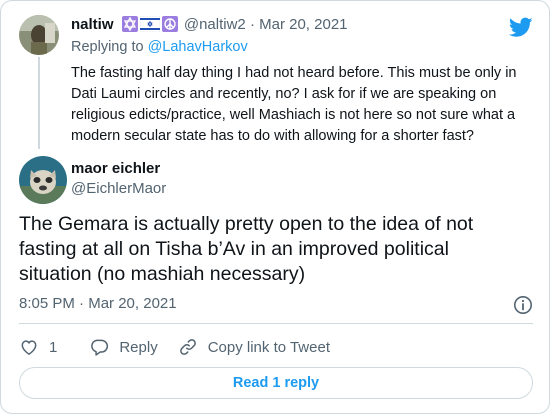  What do you see at coordinates (107, 47) in the screenshot?
I see `replying-to-prefix: Replying to` at bounding box center [107, 47].